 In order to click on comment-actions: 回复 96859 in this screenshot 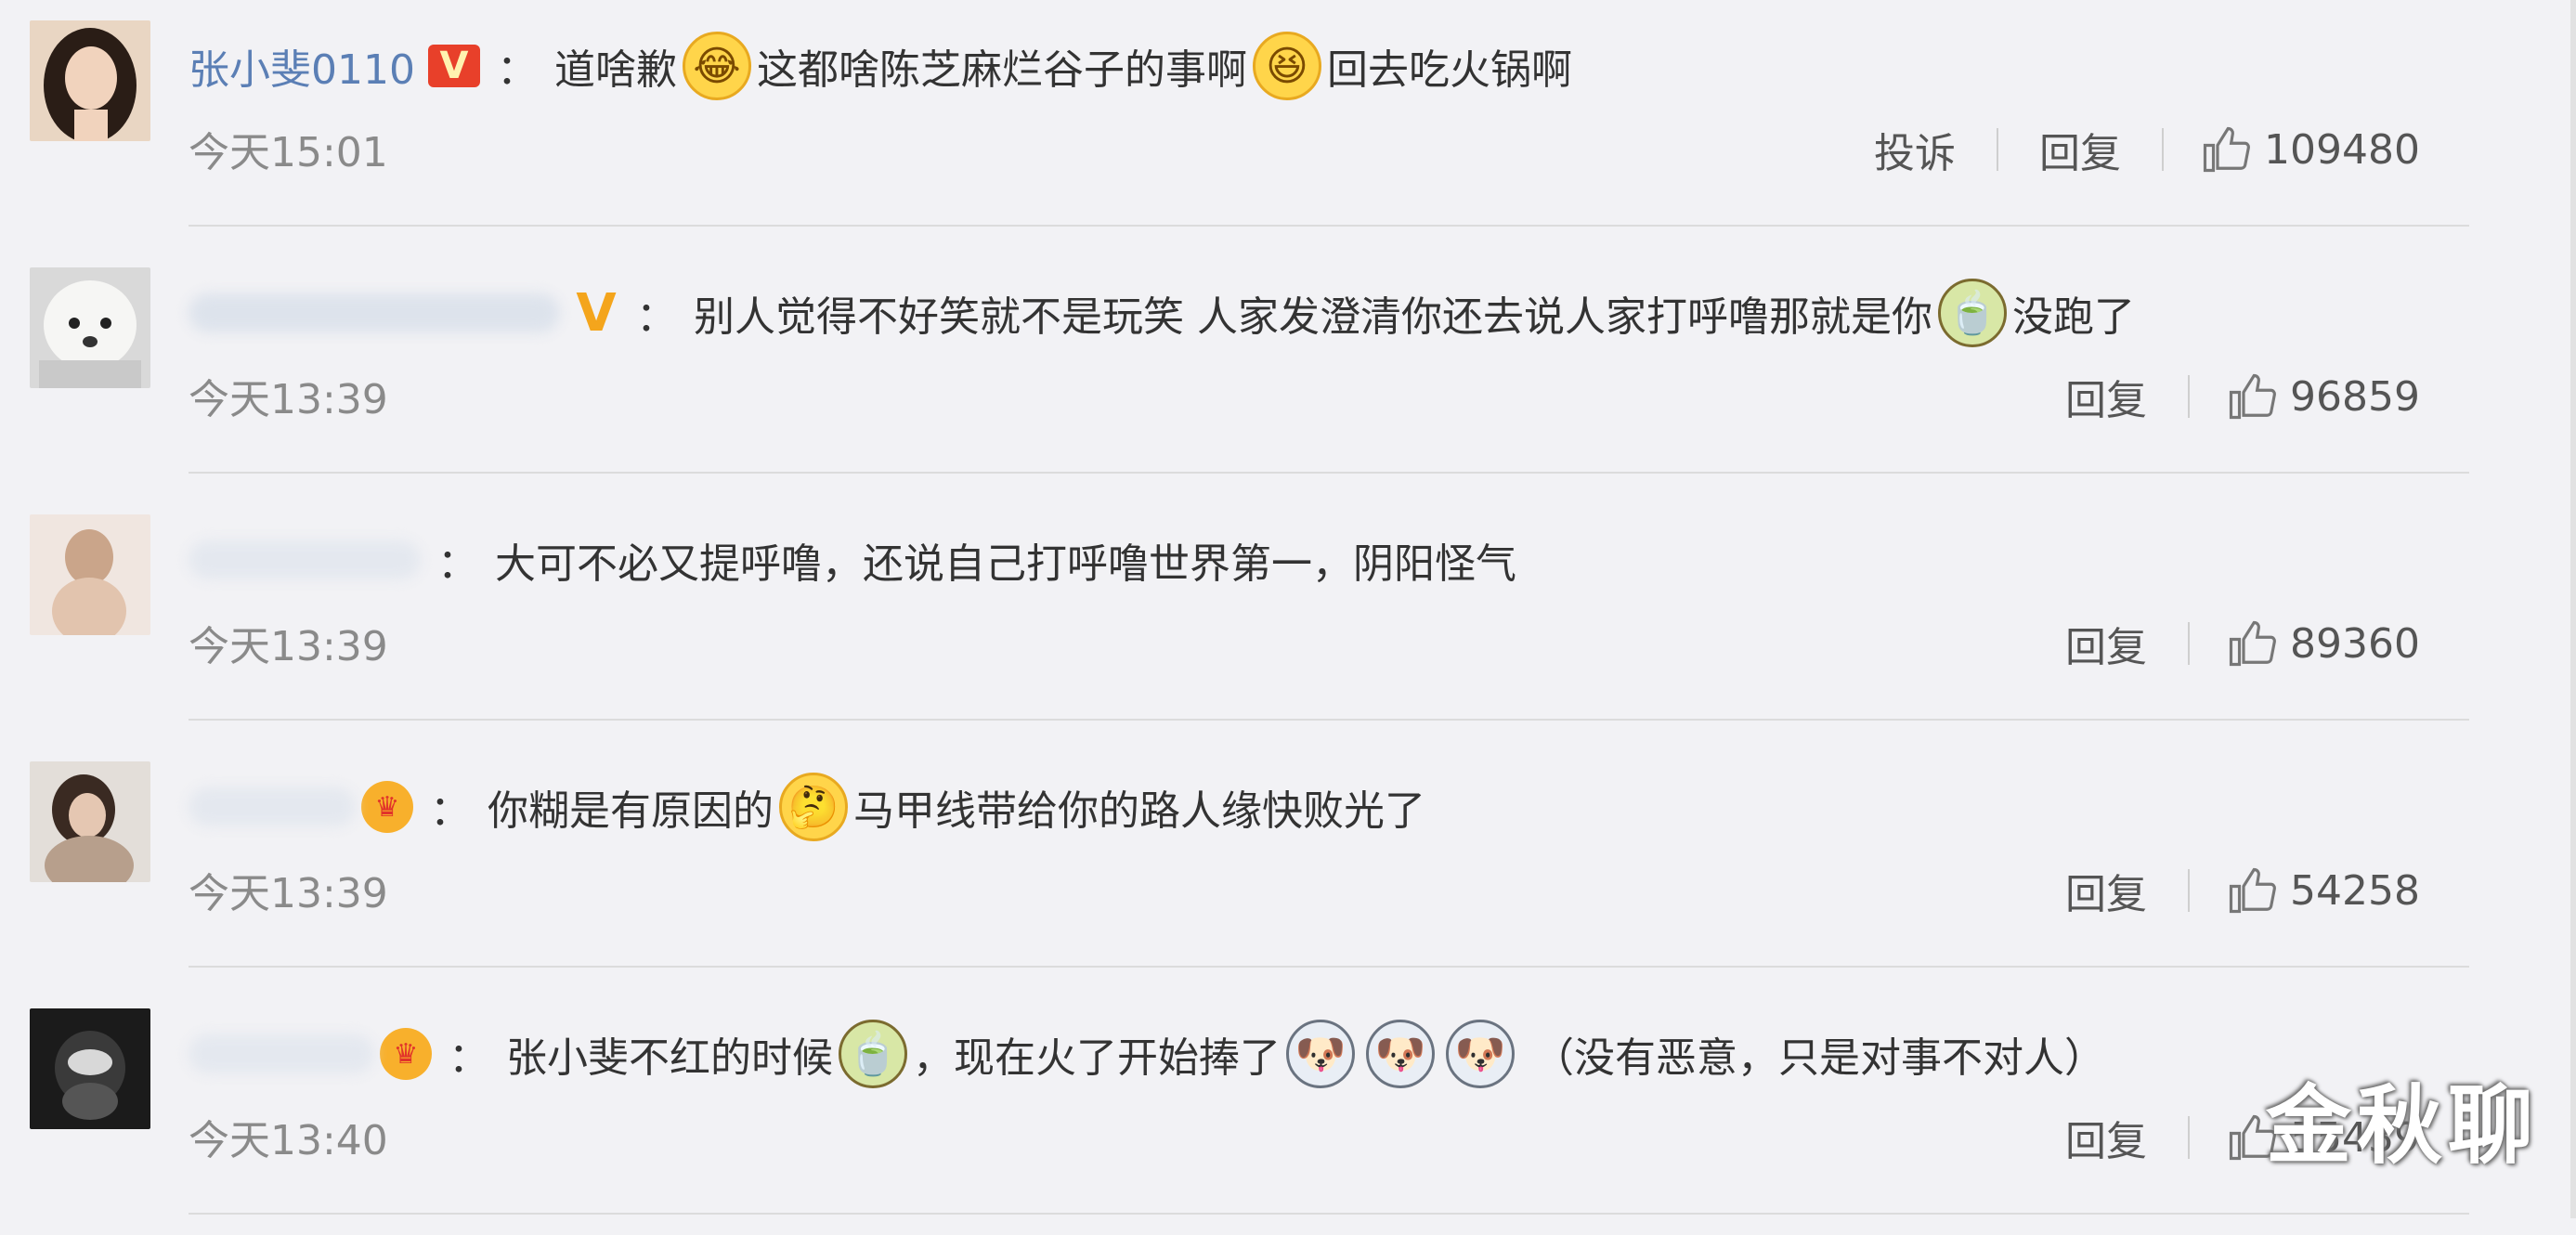, I will do `click(2098, 396)`.